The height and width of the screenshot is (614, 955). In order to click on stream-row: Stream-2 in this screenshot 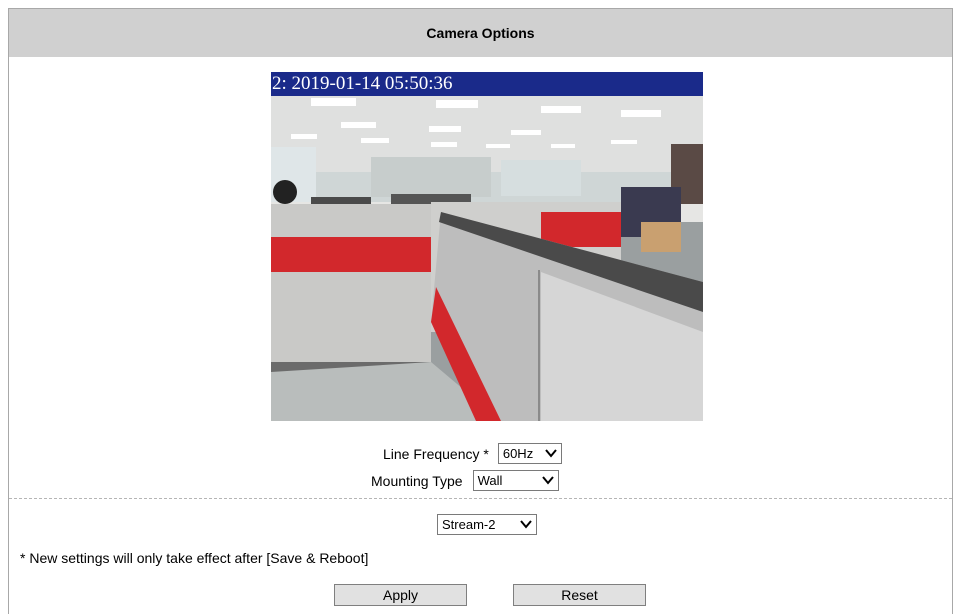, I will do `click(487, 524)`.